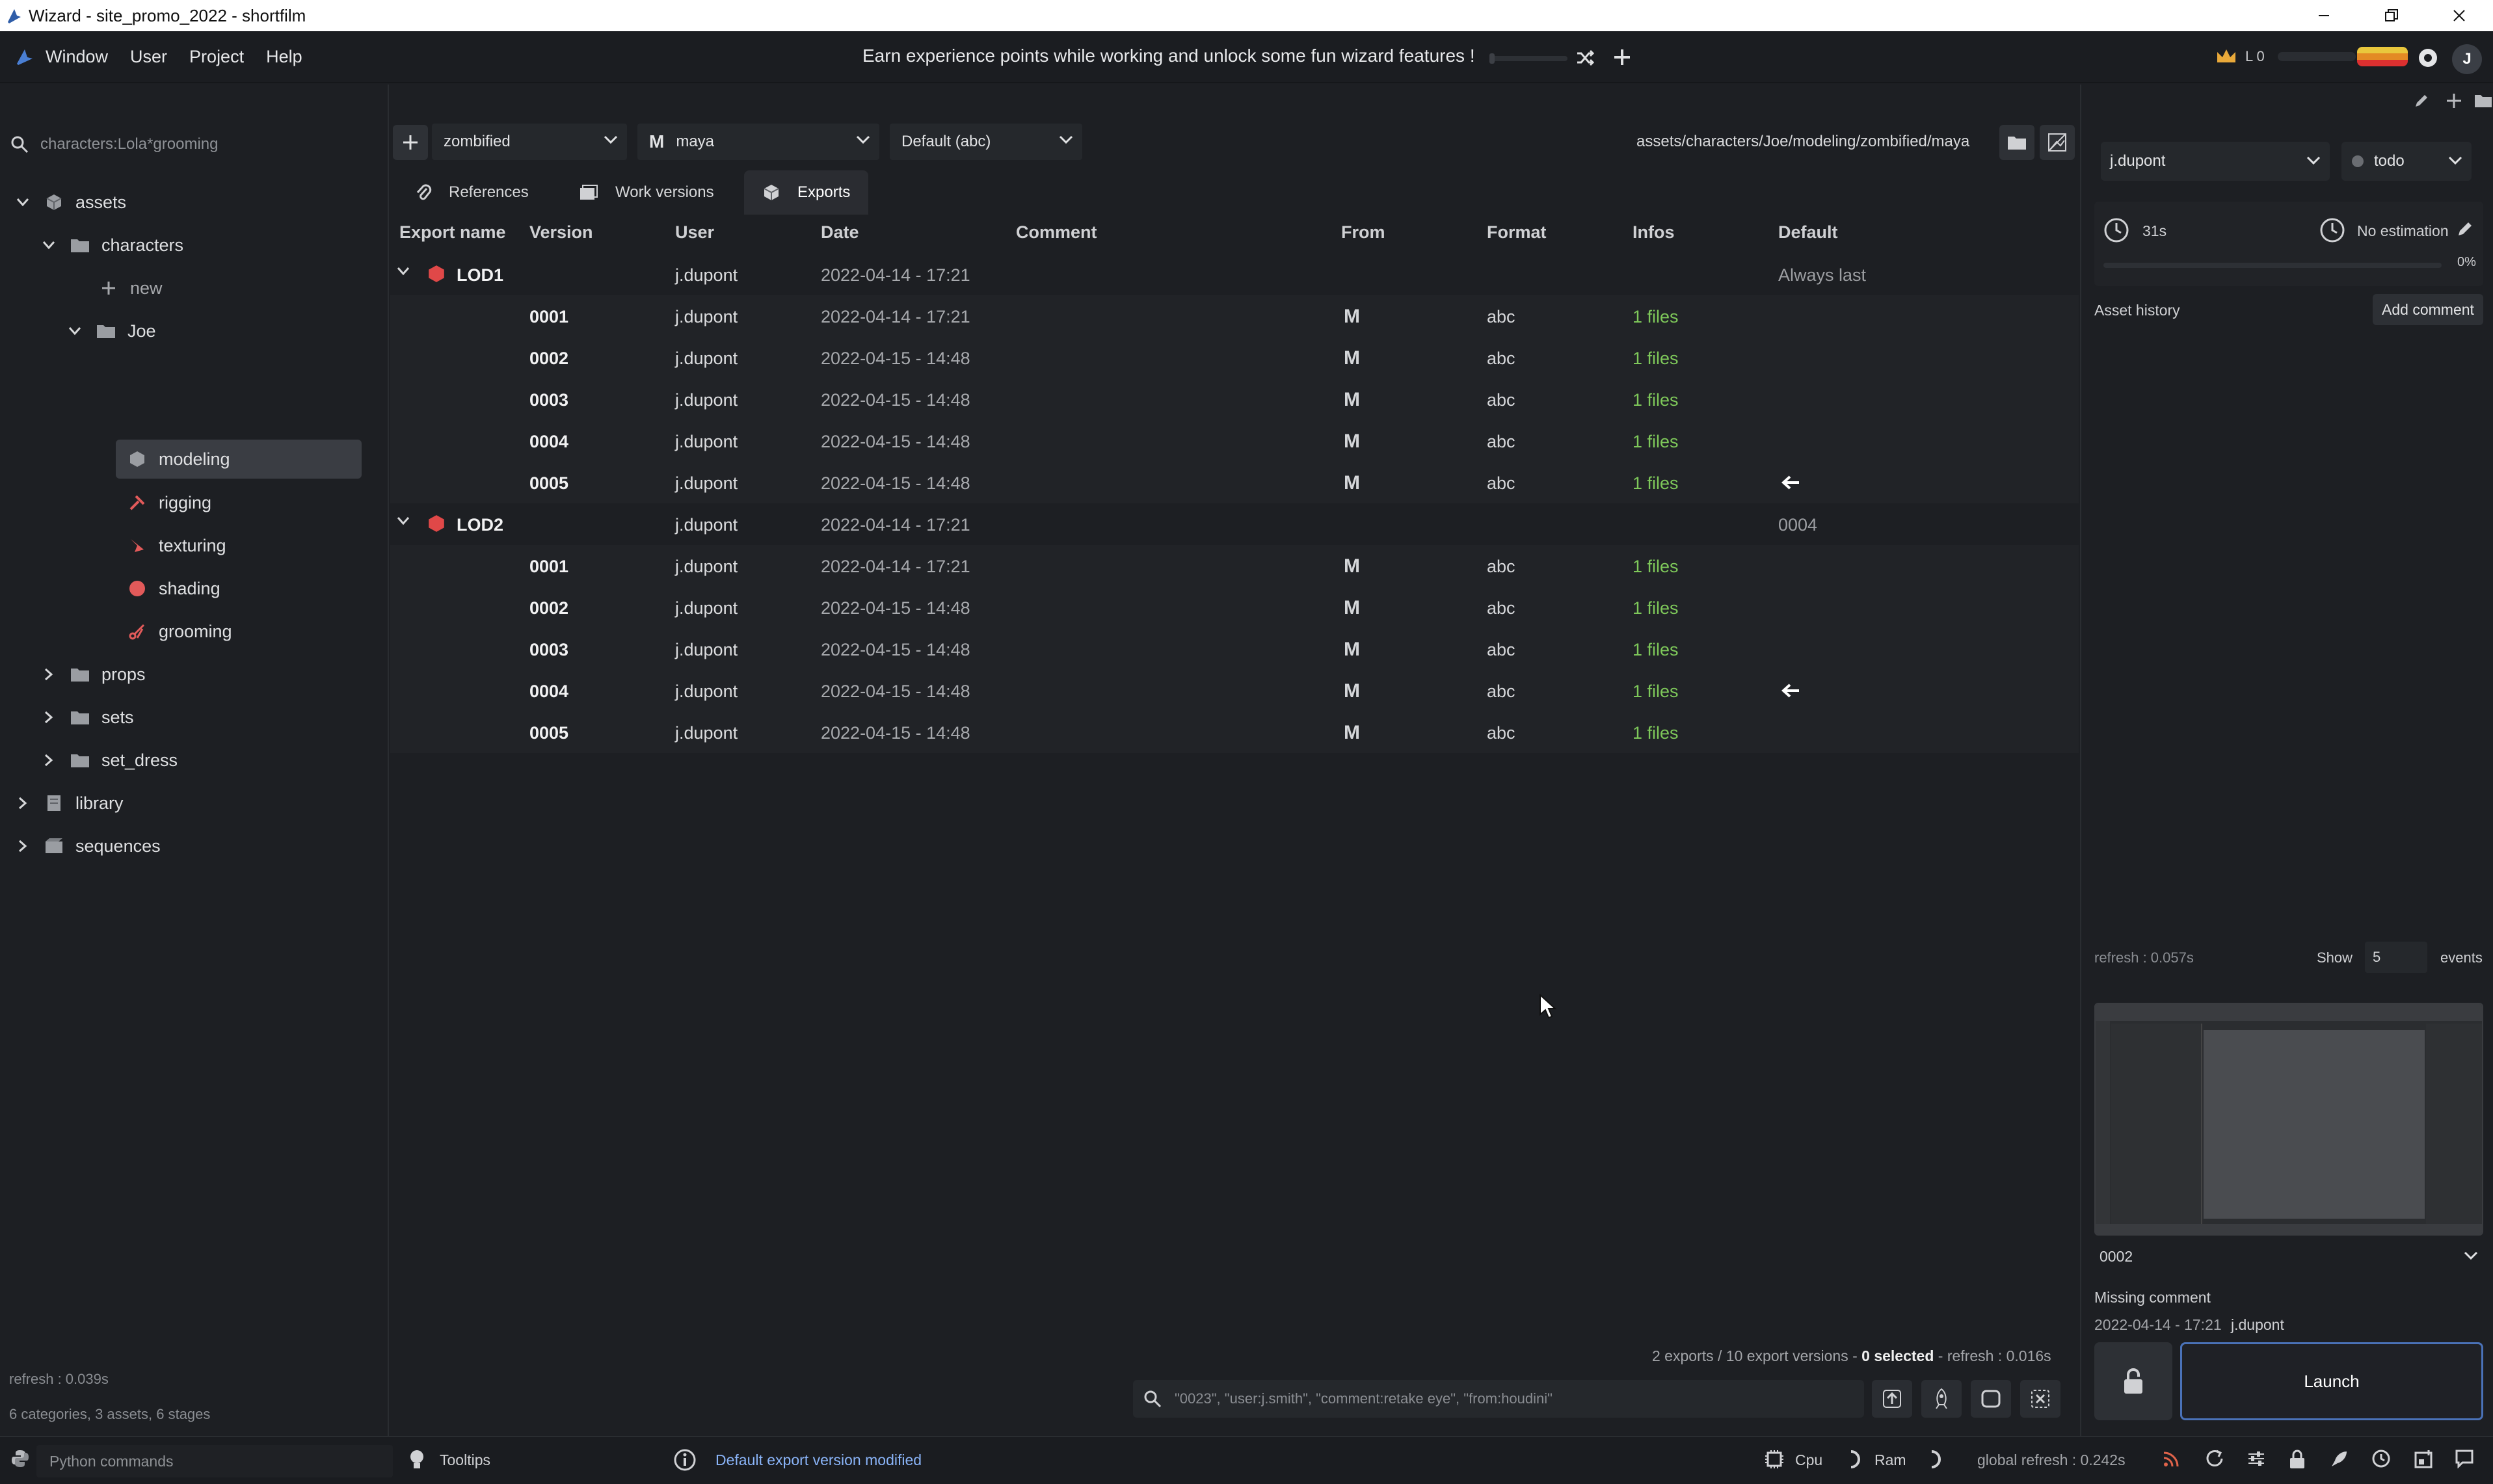  Describe the element at coordinates (2464, 1458) in the screenshot. I see `chat-bubble-icon` at that location.